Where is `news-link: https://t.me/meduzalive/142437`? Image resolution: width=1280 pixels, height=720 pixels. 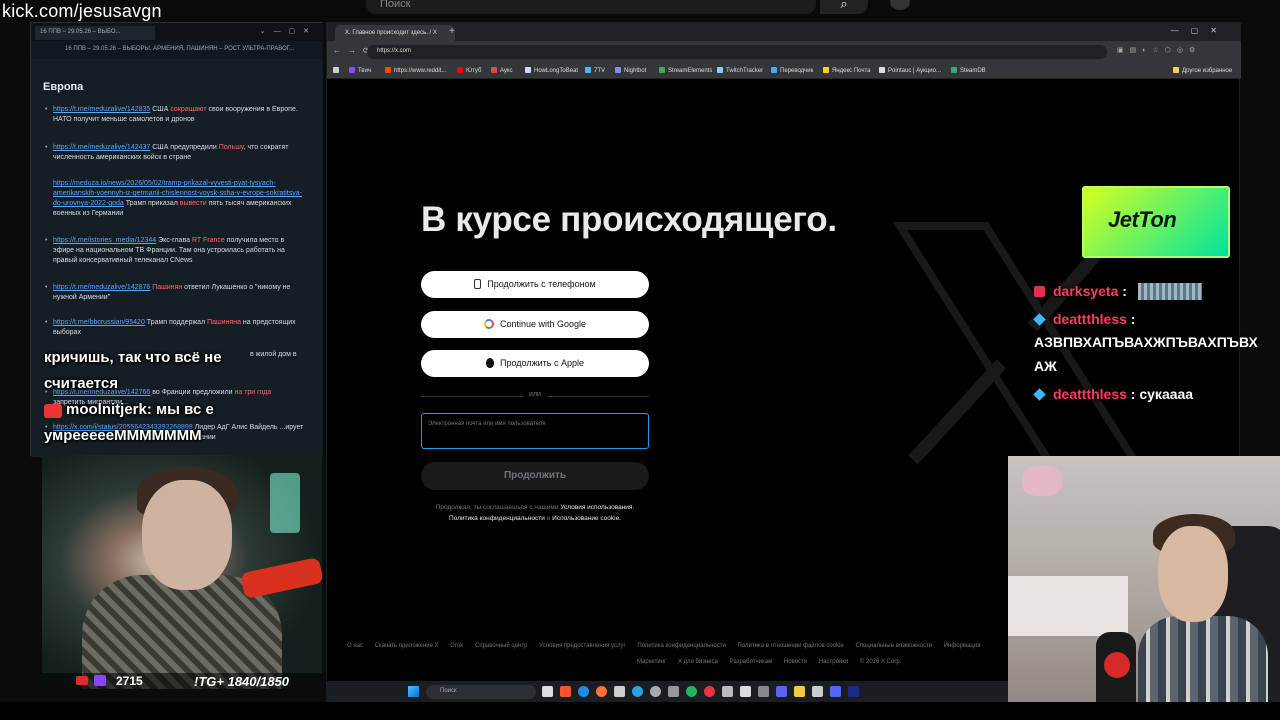 news-link: https://t.me/meduzalive/142437 is located at coordinates (101, 147).